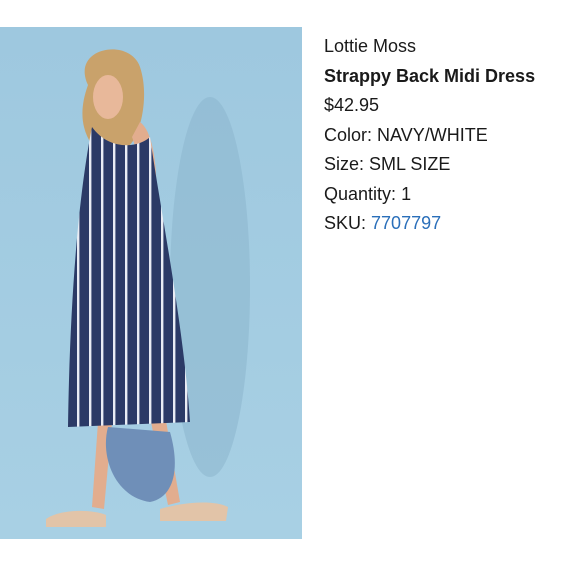 The height and width of the screenshot is (580, 580). What do you see at coordinates (432, 134) in the screenshot?
I see `color-value: NAVY/WHITE` at bounding box center [432, 134].